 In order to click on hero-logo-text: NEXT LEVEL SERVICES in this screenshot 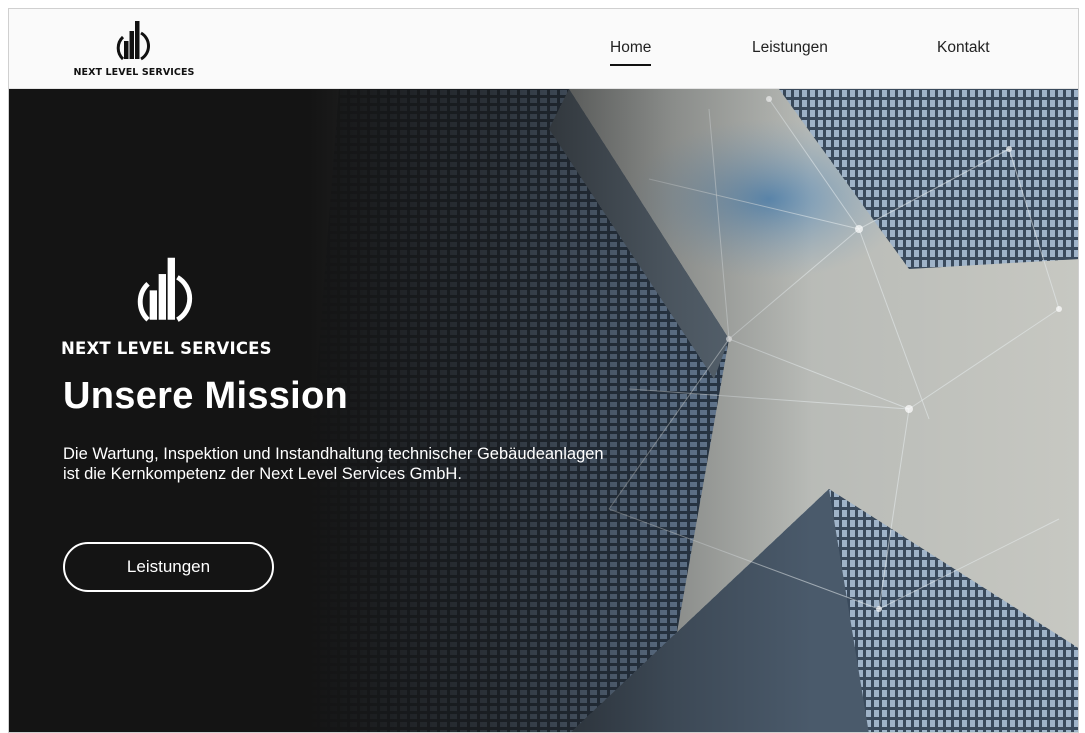, I will do `click(166, 348)`.